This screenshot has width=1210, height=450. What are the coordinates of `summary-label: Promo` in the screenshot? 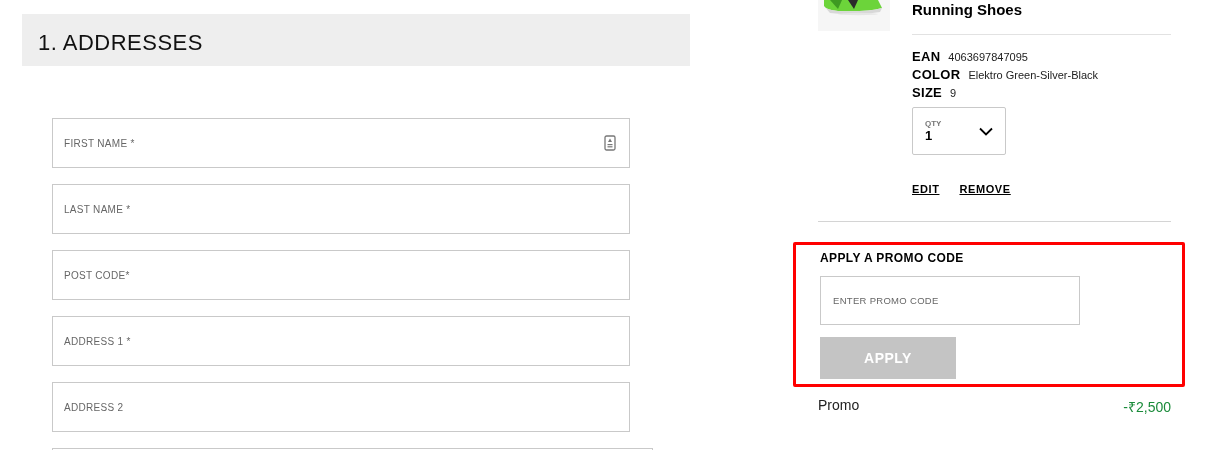 It's located at (839, 406).